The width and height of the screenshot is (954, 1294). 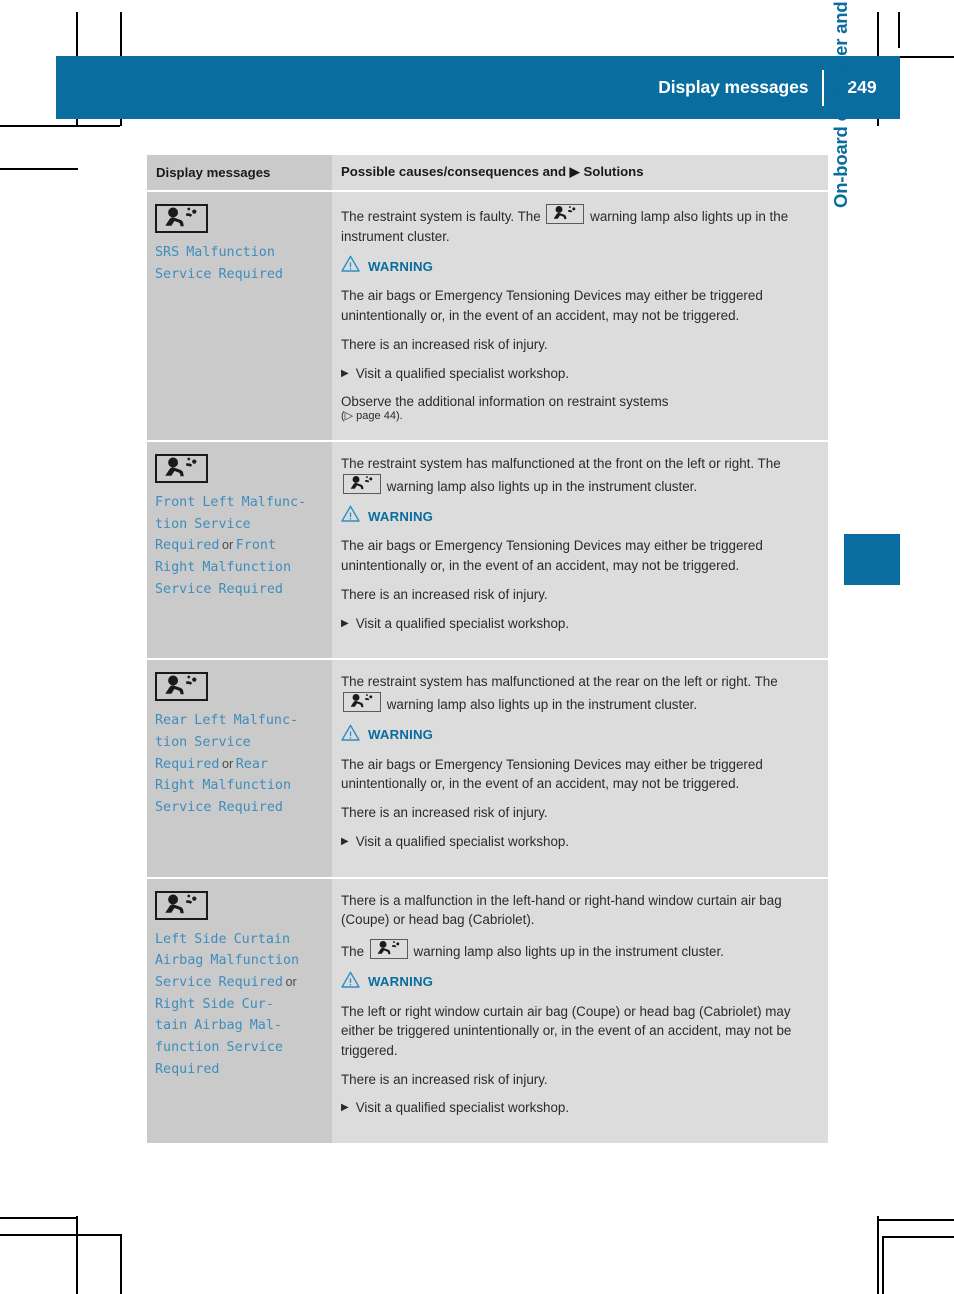 I want to click on page-header-bar: Display messages 249, so click(x=478, y=87).